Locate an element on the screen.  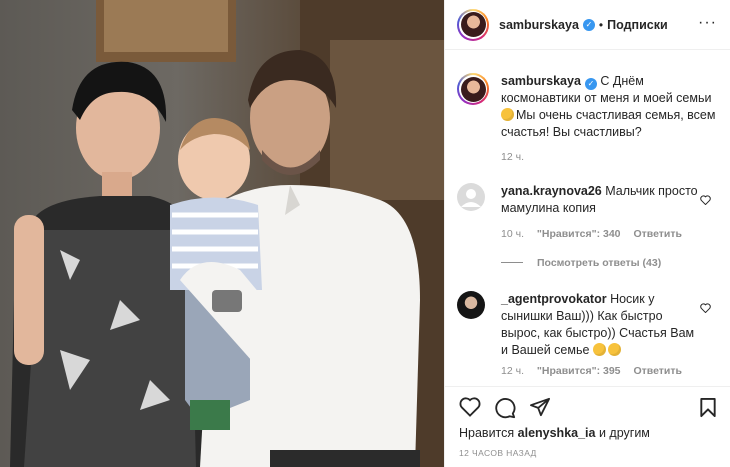
replies-line is located at coordinates (512, 262).